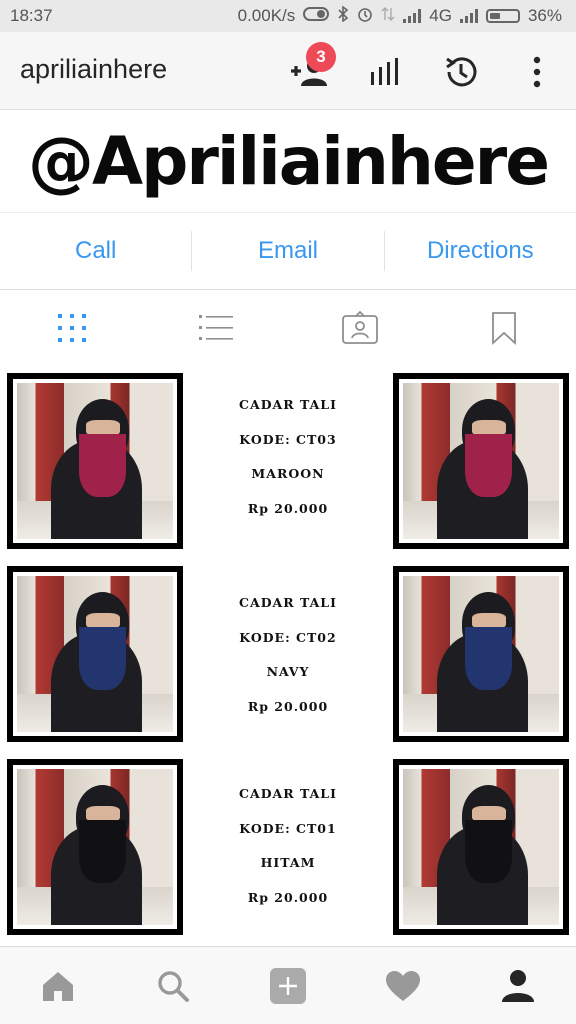 The width and height of the screenshot is (576, 1024). Describe the element at coordinates (288, 828) in the screenshot. I see `product-code: KODE: CT01` at that location.